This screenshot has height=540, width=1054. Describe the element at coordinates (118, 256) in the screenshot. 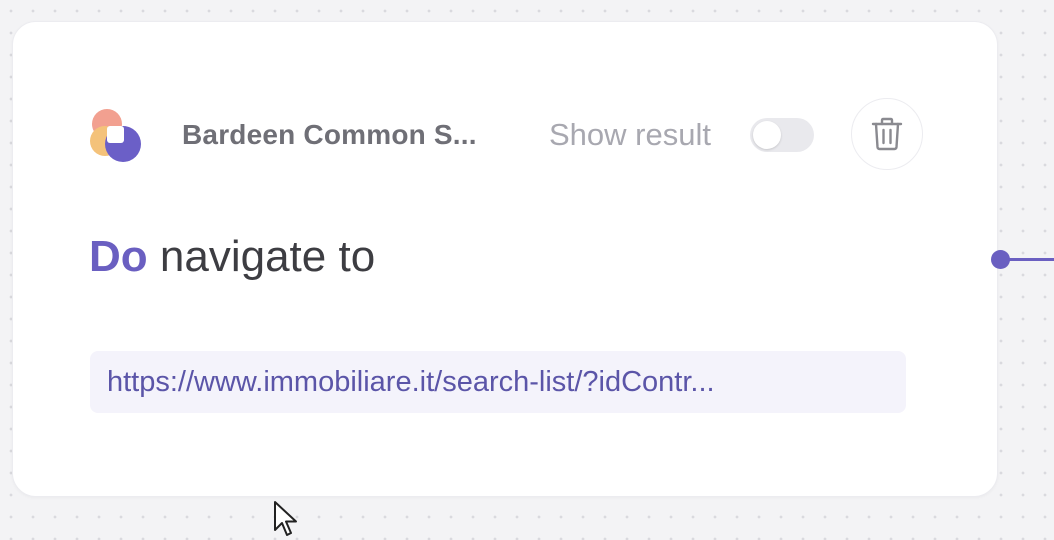

I see `action-keyword: Do` at that location.